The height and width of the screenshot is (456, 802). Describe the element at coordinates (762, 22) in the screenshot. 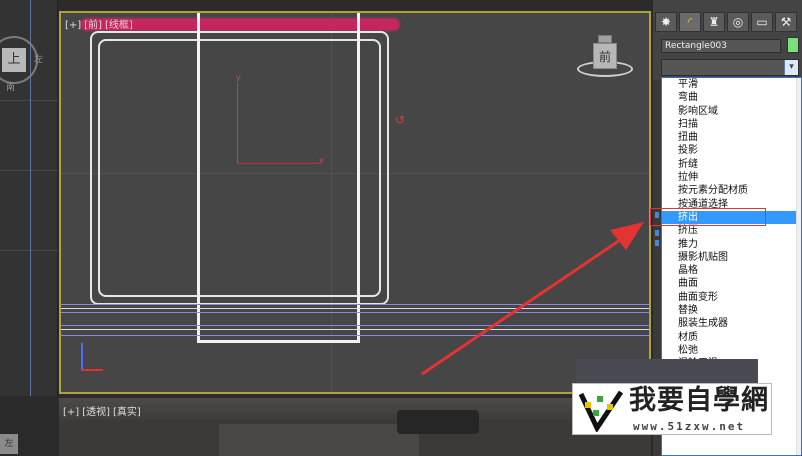

I see `display-icon: ▭` at that location.